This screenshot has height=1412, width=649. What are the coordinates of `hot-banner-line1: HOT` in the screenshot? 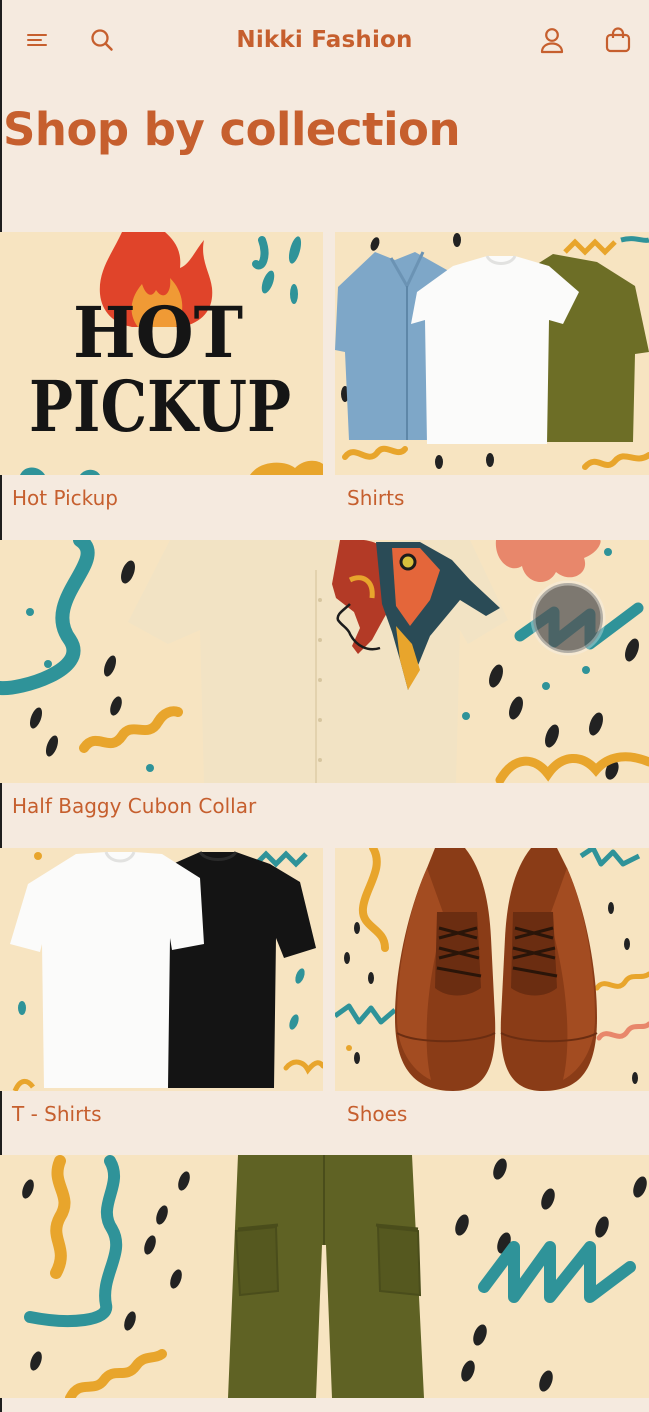 It's located at (158, 332).